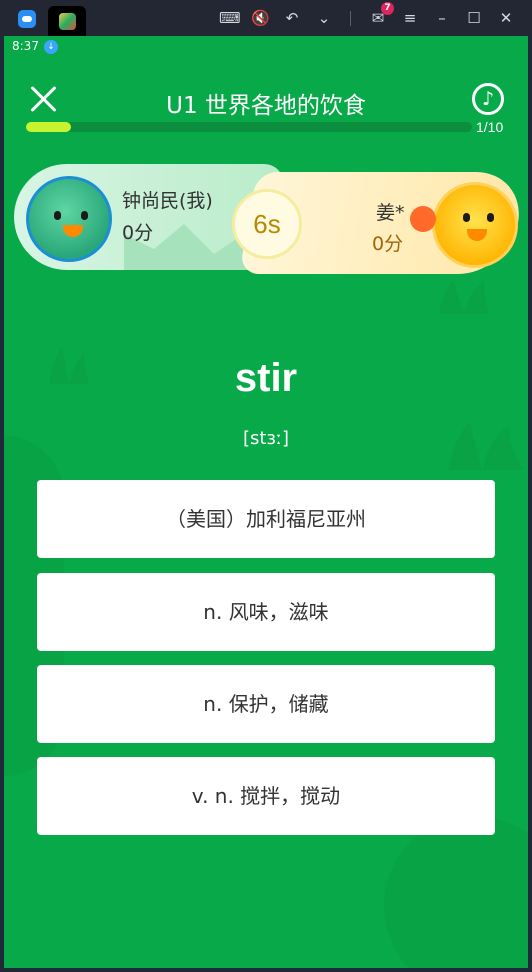 The image size is (532, 972). I want to click on maximize-icon: ☐, so click(474, 18).